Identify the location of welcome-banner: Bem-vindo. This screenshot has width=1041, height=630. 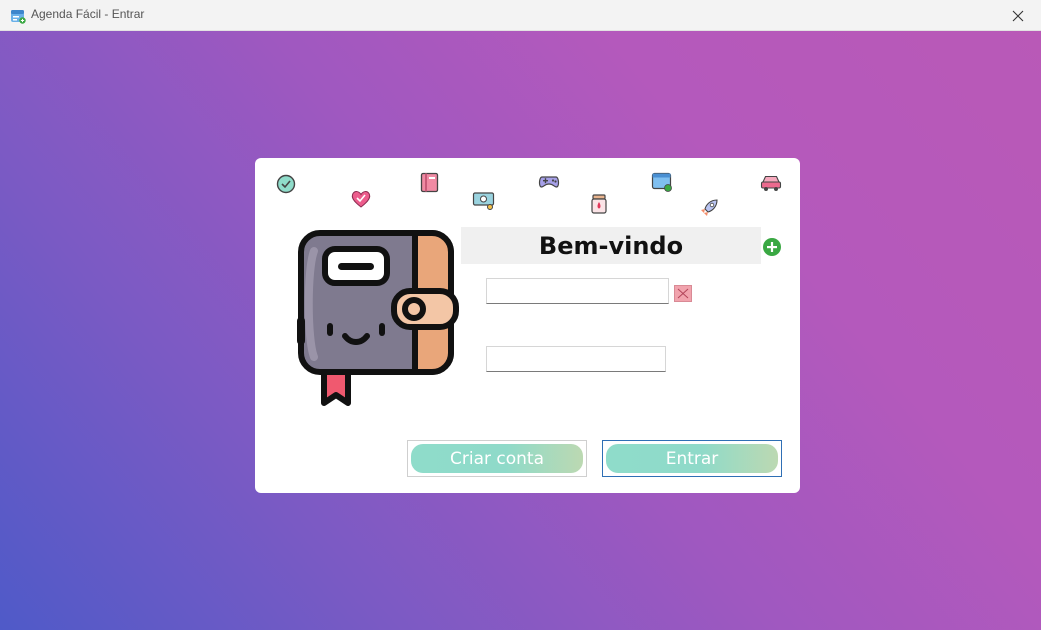
(611, 245).